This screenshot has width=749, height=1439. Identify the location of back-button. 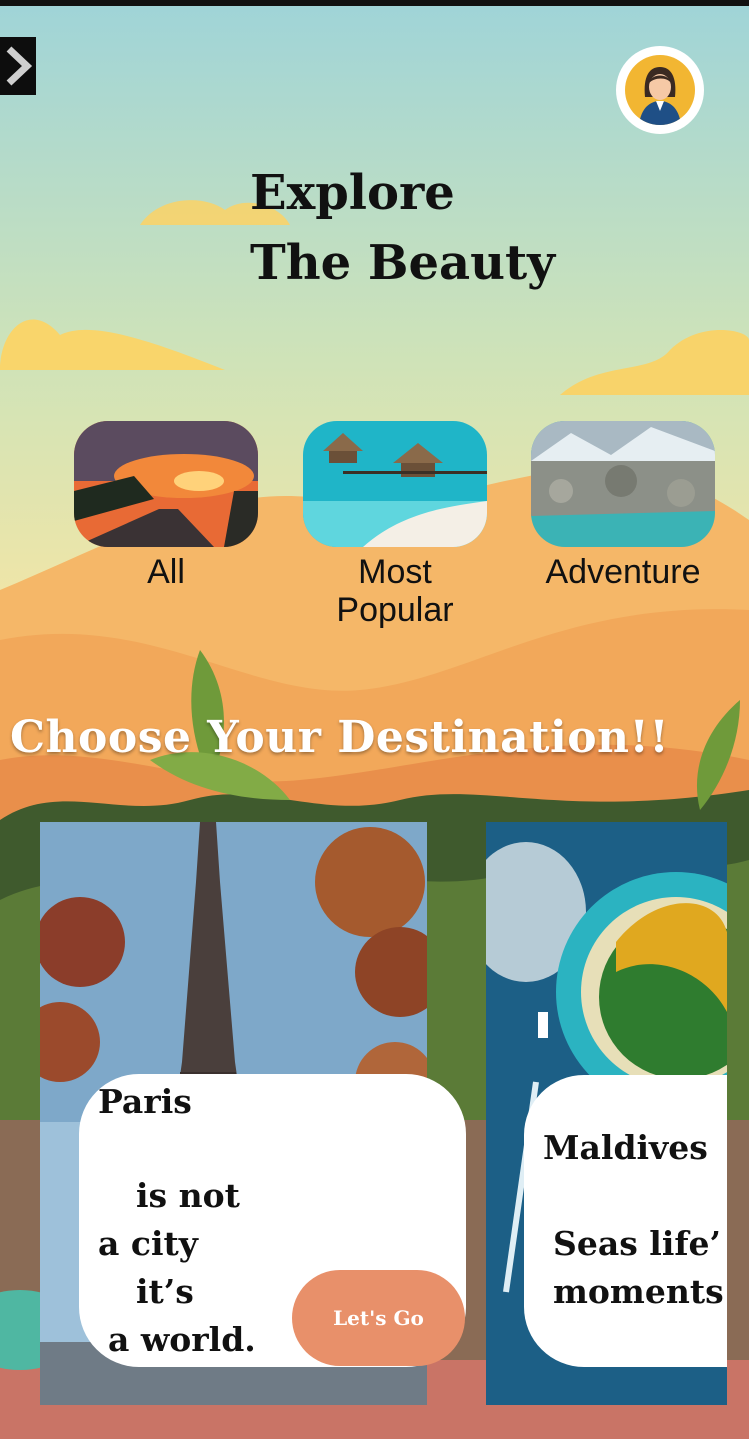
(18, 66).